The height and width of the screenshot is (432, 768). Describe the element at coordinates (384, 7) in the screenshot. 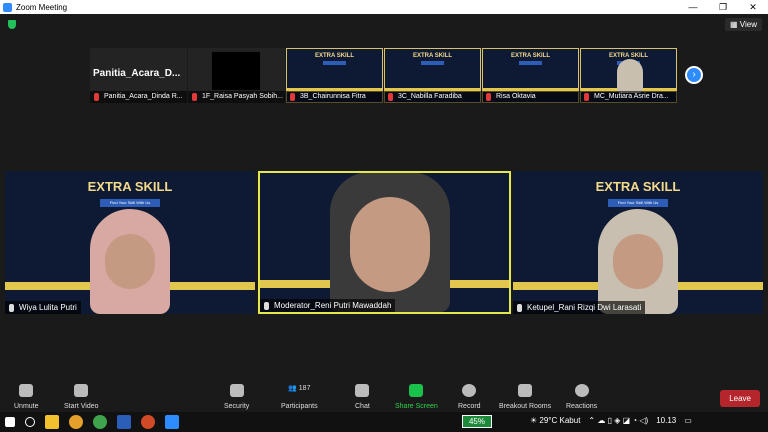

I see `title-bar: Zoom Meeting — ❐ ✕` at that location.